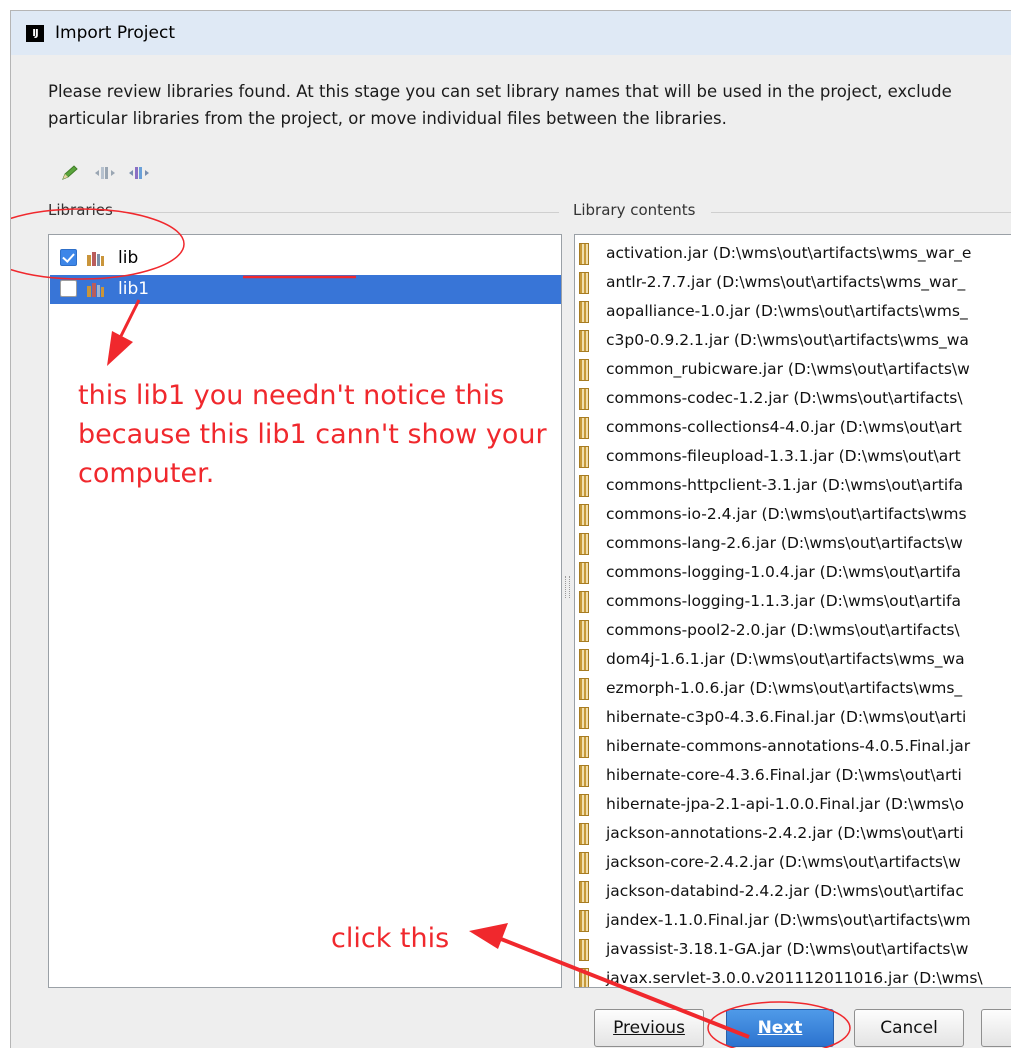 The height and width of the screenshot is (1048, 1011). I want to click on library-row-lib: lib, so click(305, 258).